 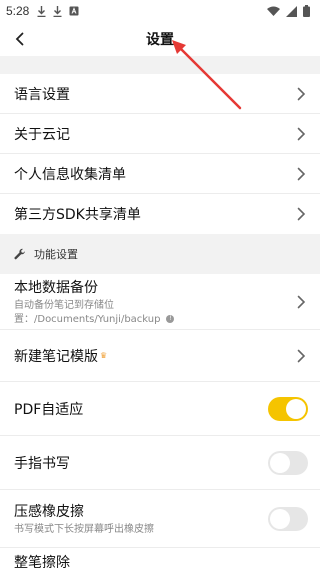 I want to click on wrench-icon, so click(x=19, y=254).